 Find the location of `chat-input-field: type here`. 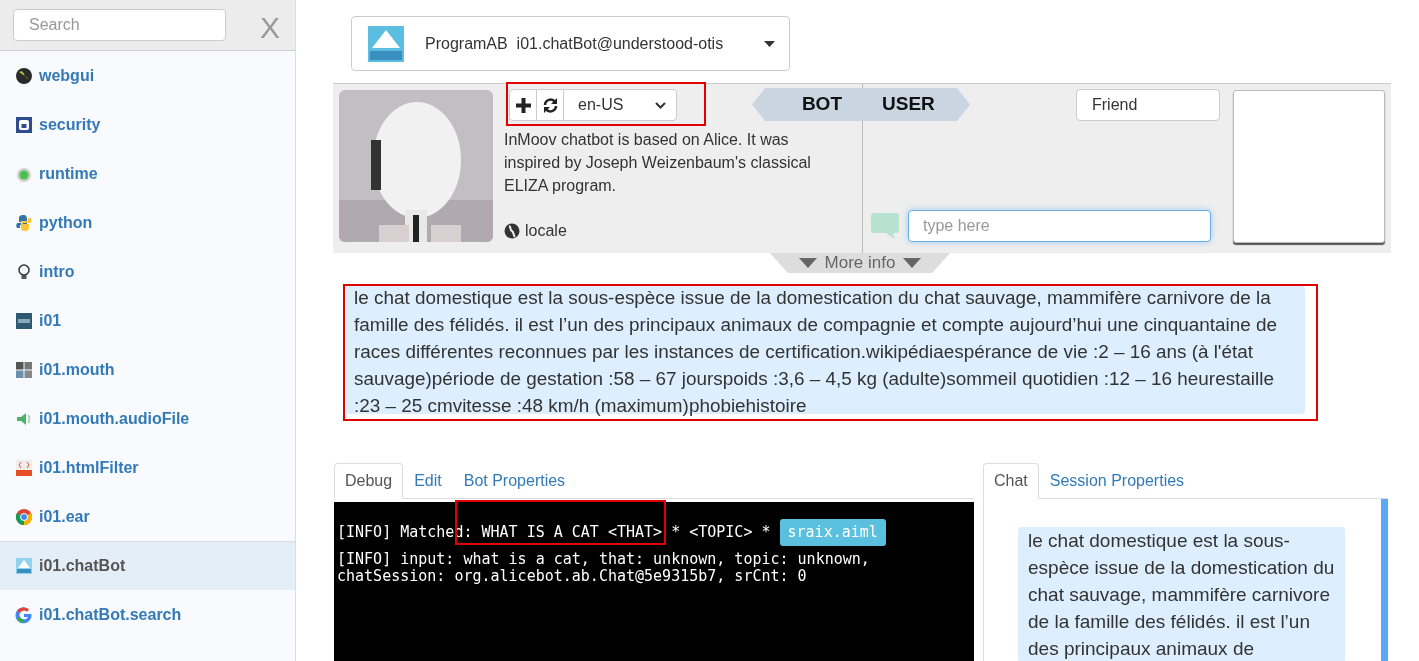

chat-input-field: type here is located at coordinates (1059, 226).